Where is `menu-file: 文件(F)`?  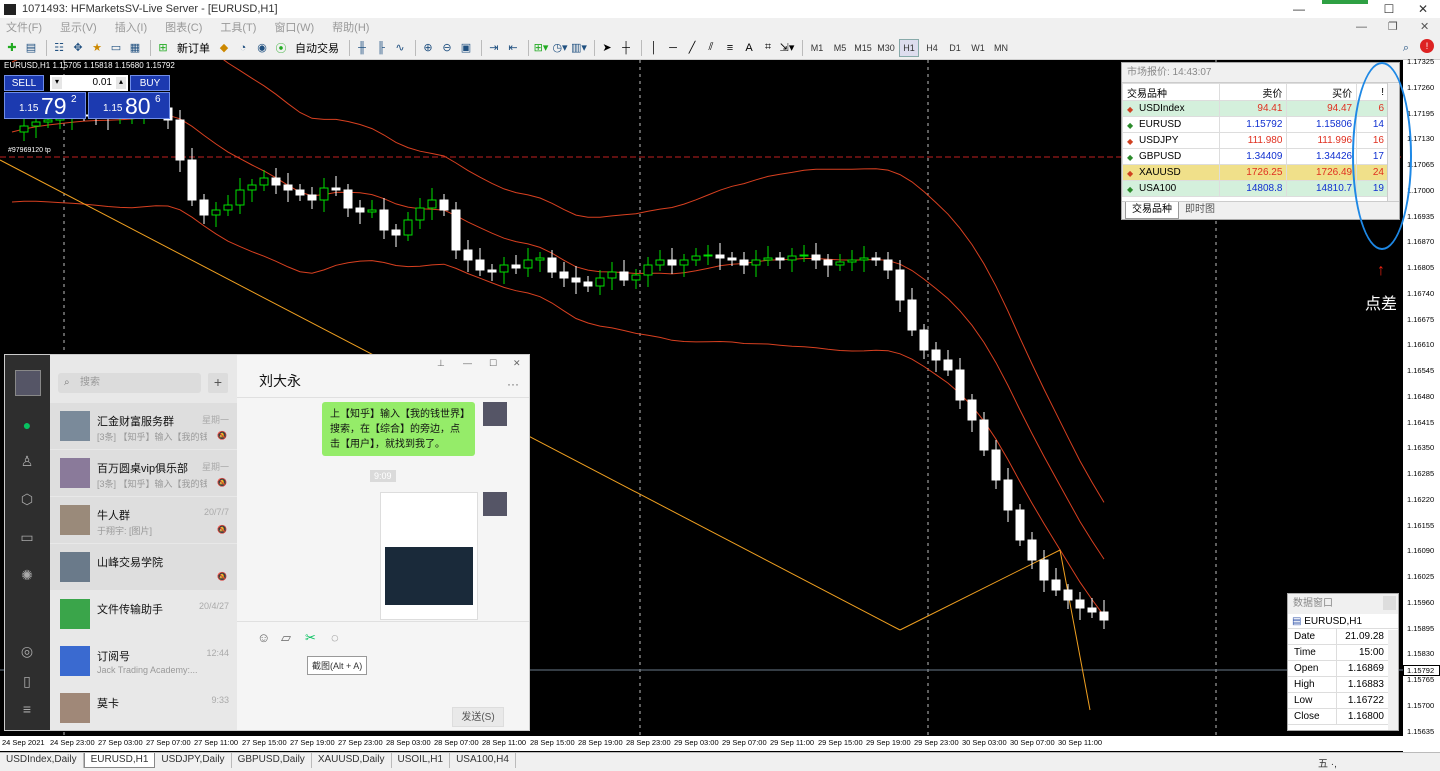 menu-file: 文件(F) is located at coordinates (24, 27).